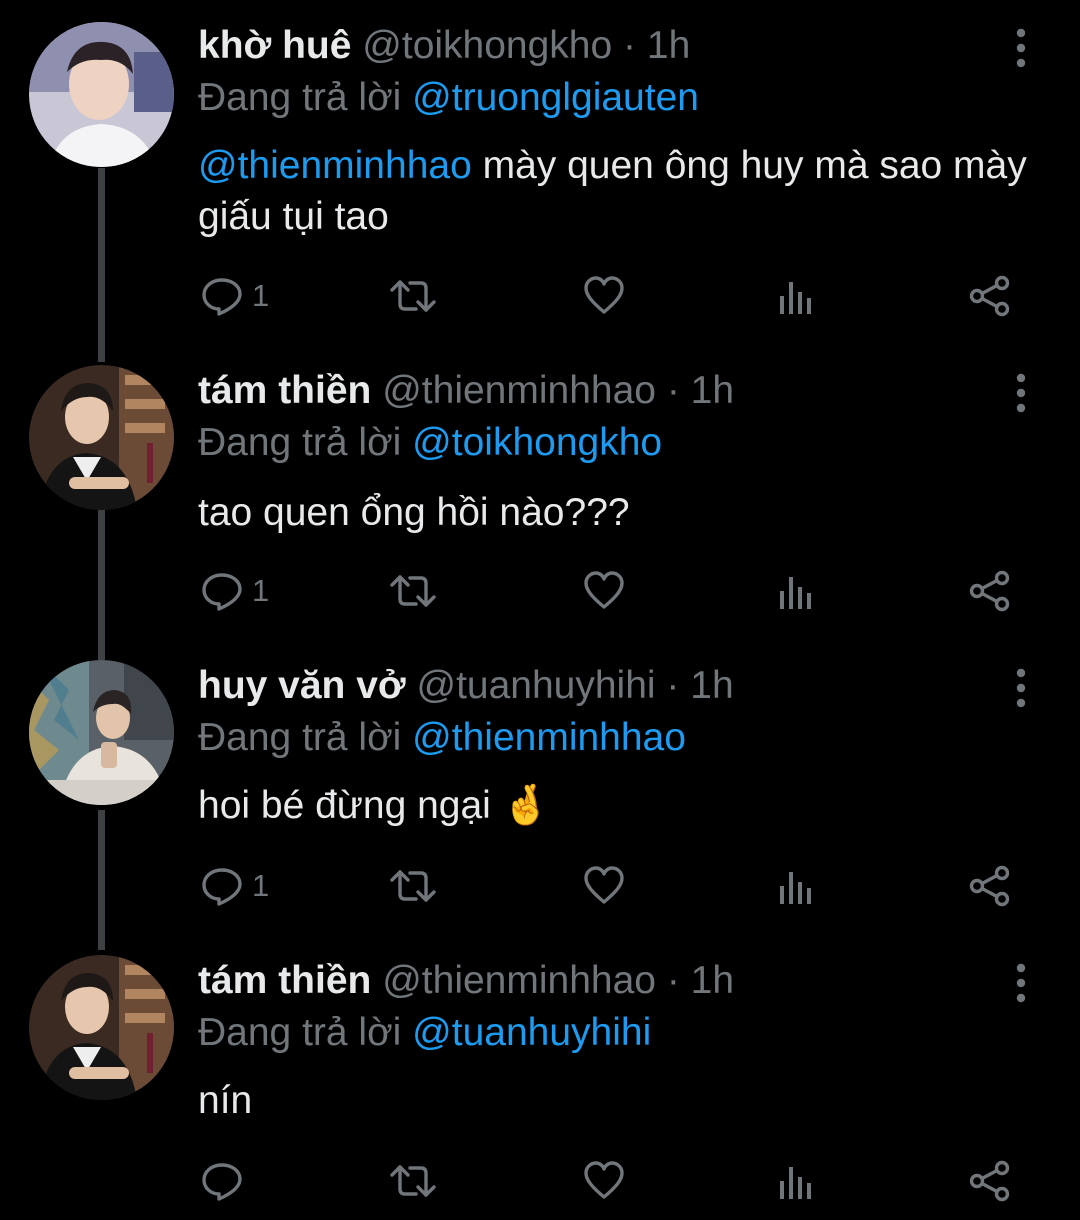 The image size is (1080, 1220). Describe the element at coordinates (531, 1032) in the screenshot. I see `replying-to-mention: @tuanhuyhihi` at that location.